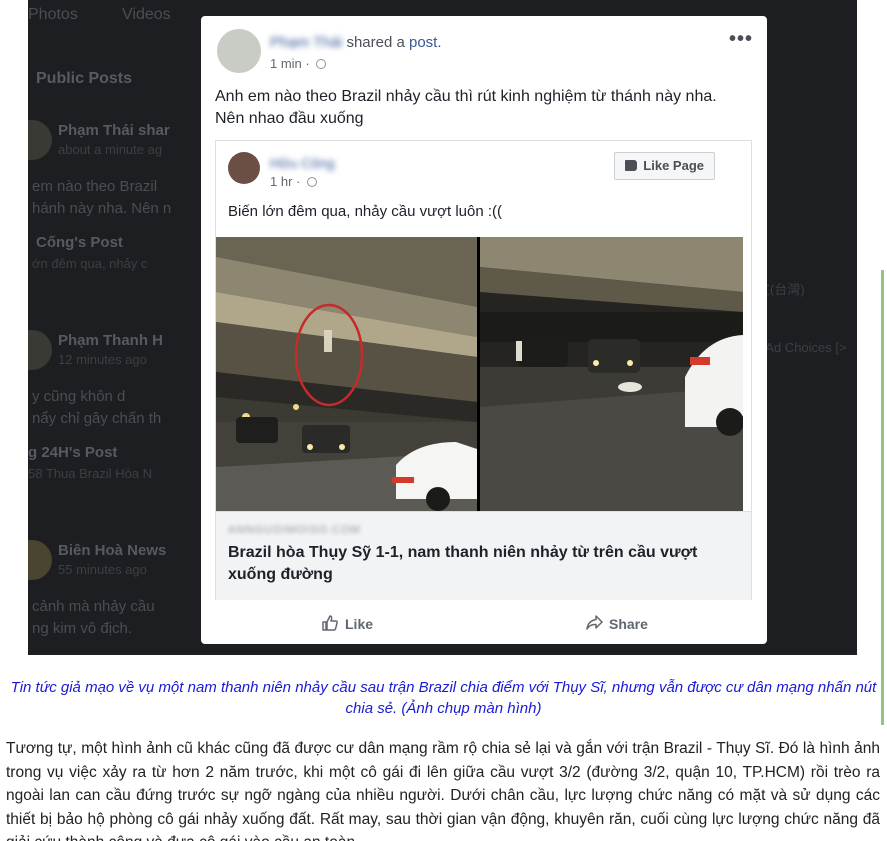 The height and width of the screenshot is (841, 887). I want to click on feed-text: ng kim vô địch., so click(82, 628).